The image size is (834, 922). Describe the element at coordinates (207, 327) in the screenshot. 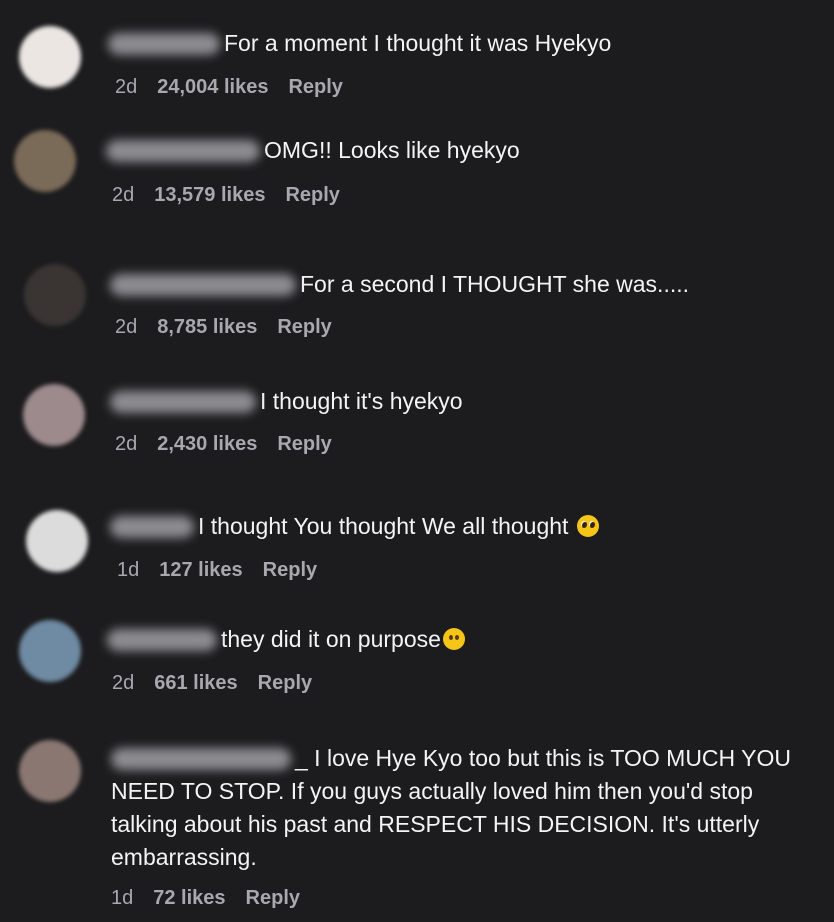

I see `likes-count: 8,785 likes` at that location.